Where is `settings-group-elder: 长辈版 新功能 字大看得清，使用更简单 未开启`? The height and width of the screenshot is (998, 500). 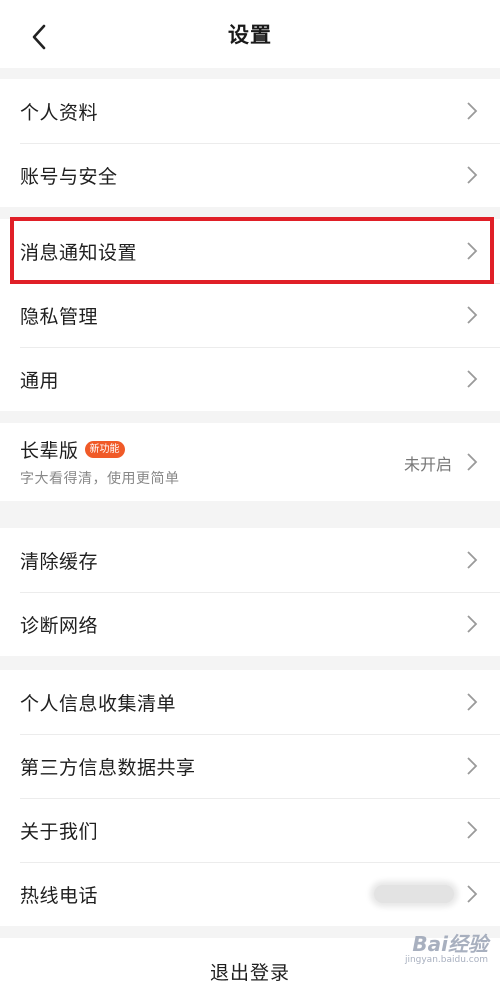
settings-group-elder: 长辈版 新功能 字大看得清，使用更简单 未开启 is located at coordinates (250, 462).